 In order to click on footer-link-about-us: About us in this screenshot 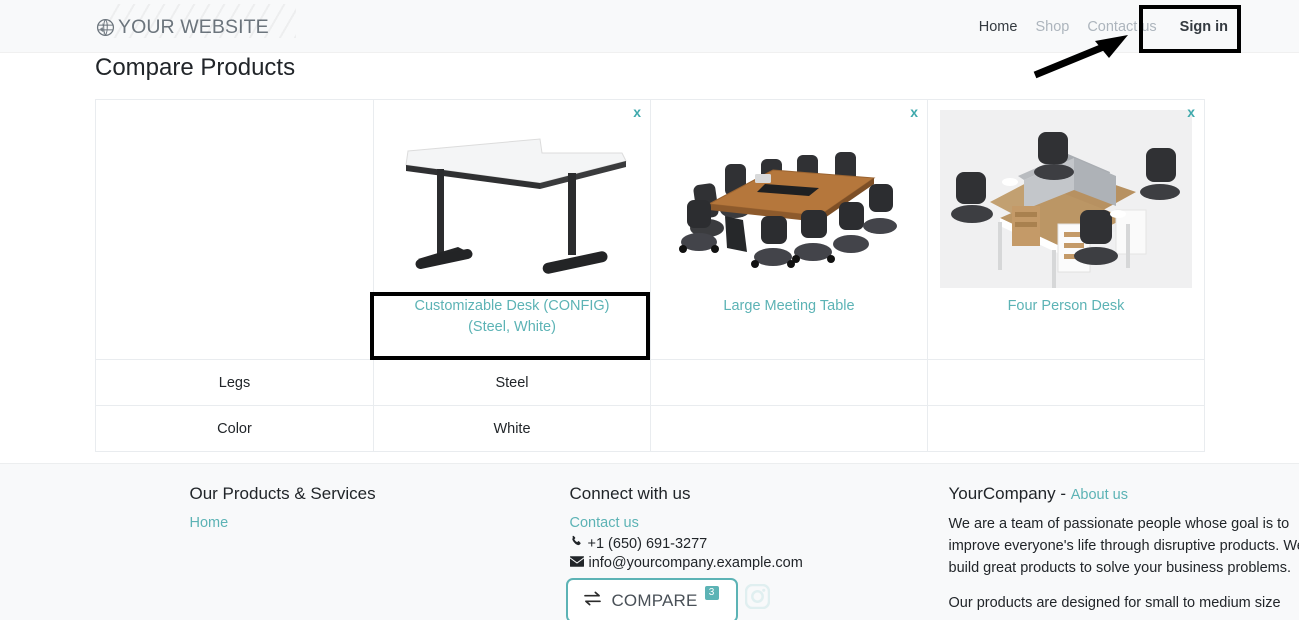, I will do `click(1099, 495)`.